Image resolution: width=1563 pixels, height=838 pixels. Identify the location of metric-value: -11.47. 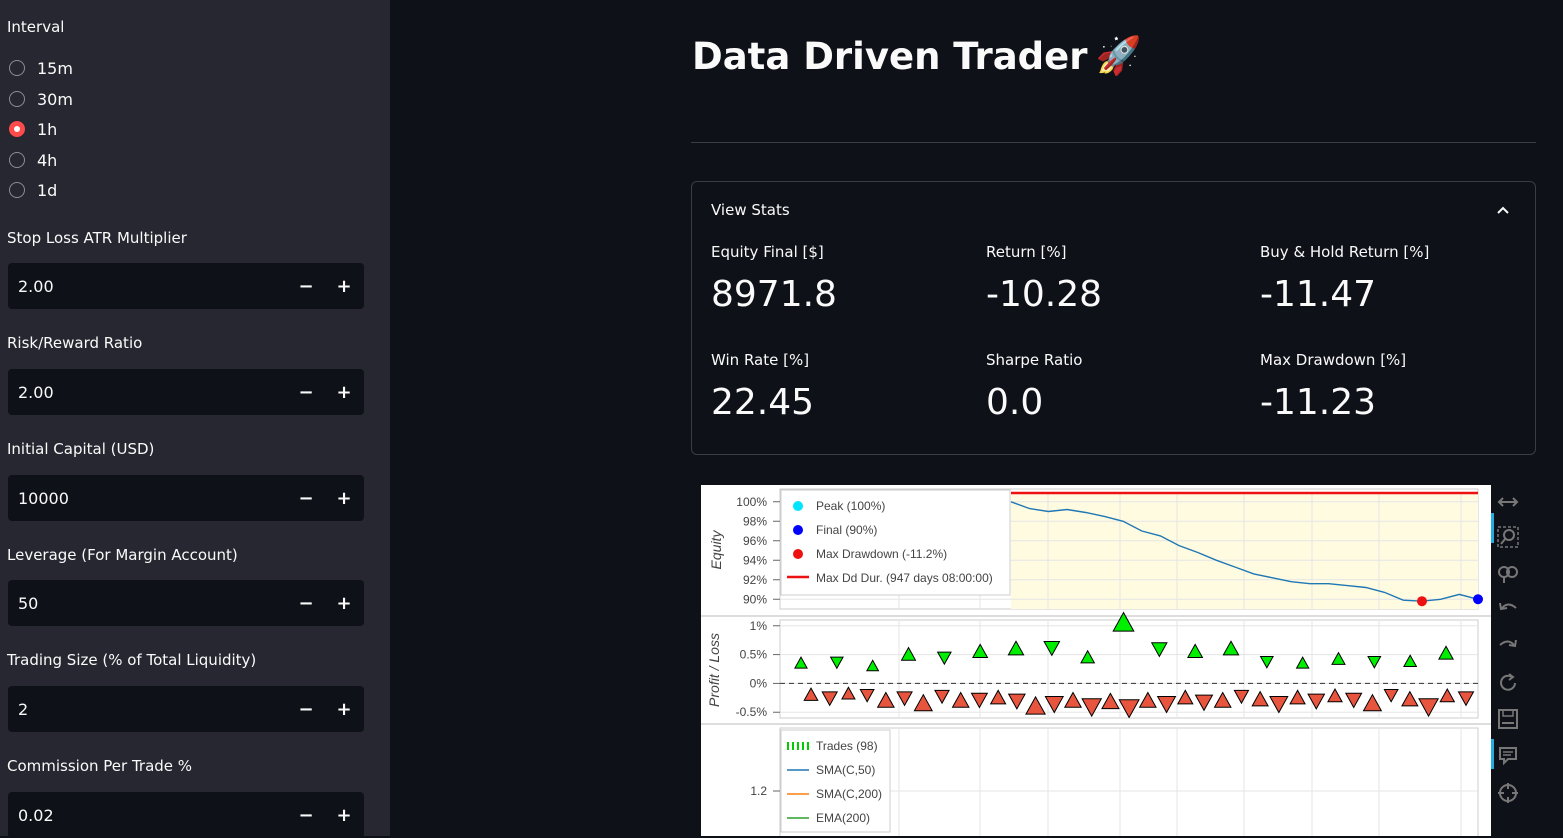
(1318, 294).